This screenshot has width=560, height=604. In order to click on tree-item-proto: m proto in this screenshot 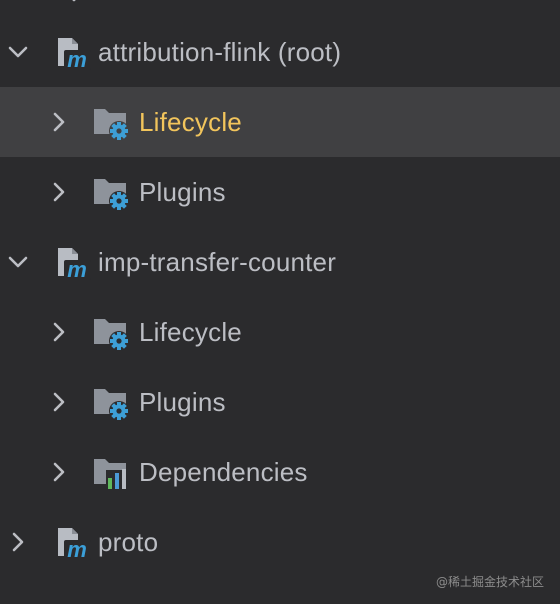, I will do `click(280, 542)`.